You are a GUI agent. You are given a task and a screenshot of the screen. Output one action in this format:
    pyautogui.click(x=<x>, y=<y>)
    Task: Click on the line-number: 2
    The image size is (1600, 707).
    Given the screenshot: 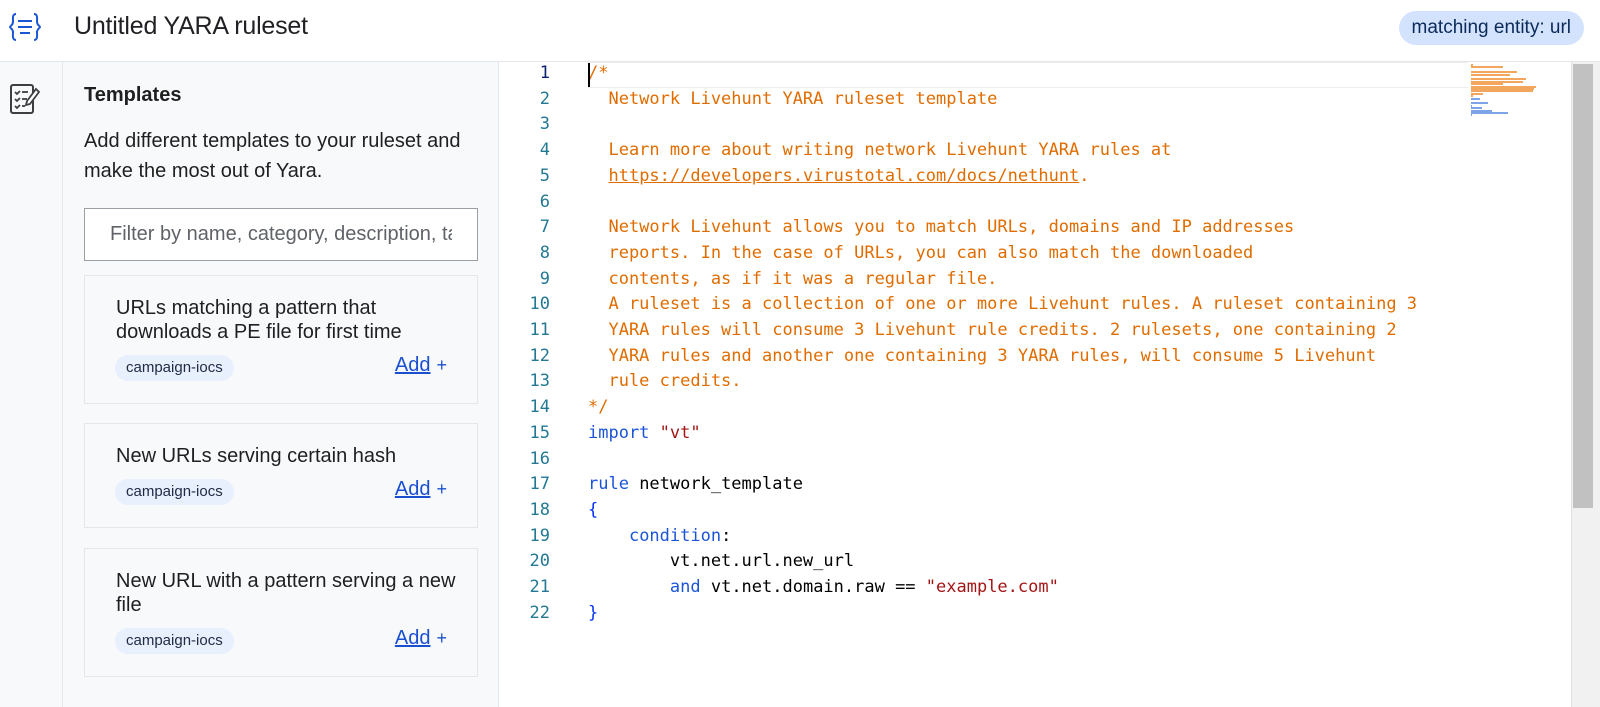 What is the action you would take?
    pyautogui.click(x=544, y=98)
    